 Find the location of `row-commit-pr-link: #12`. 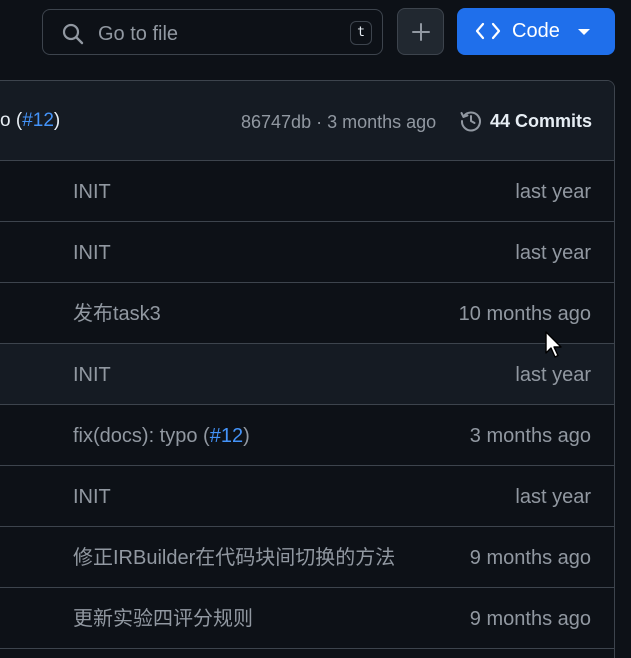

row-commit-pr-link: #12 is located at coordinates (226, 436).